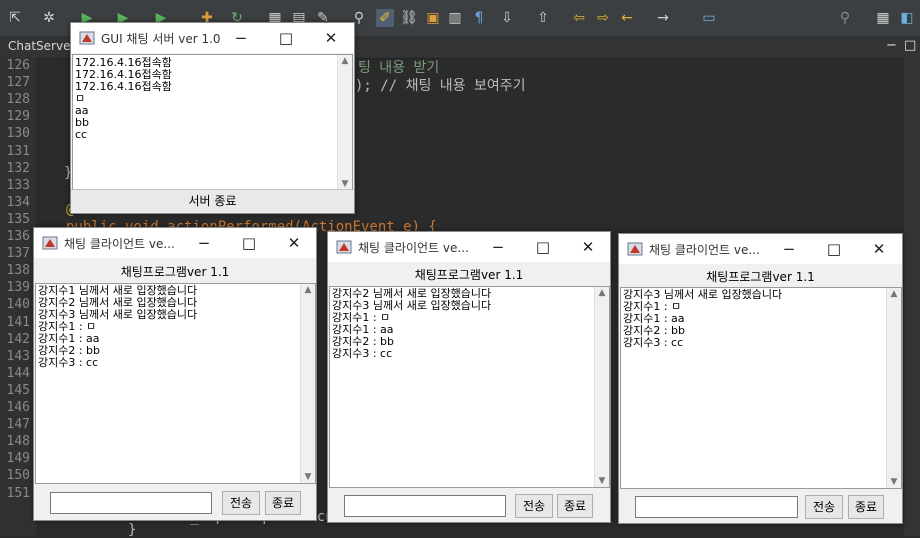 Image resolution: width=920 pixels, height=538 pixels. What do you see at coordinates (49, 18) in the screenshot?
I see `debug-icon: ✲` at bounding box center [49, 18].